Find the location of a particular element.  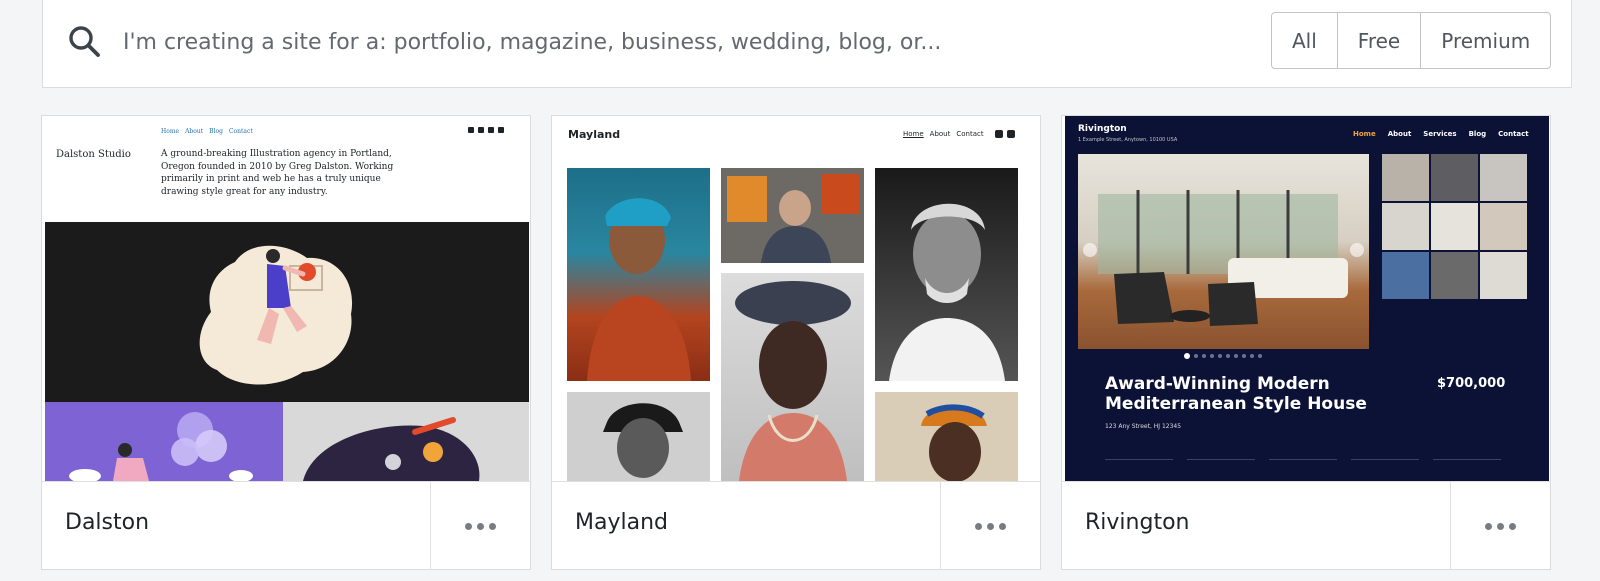

basketball-illustration is located at coordinates (276, 315).